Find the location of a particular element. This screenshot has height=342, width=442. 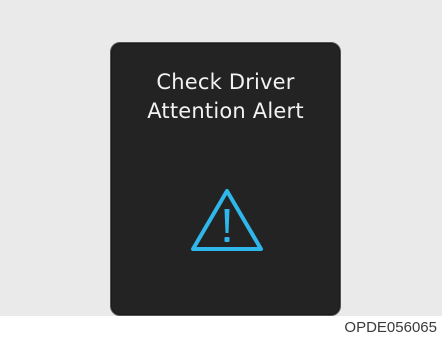

alert-message: Check Driver Attention Alert is located at coordinates (225, 97).